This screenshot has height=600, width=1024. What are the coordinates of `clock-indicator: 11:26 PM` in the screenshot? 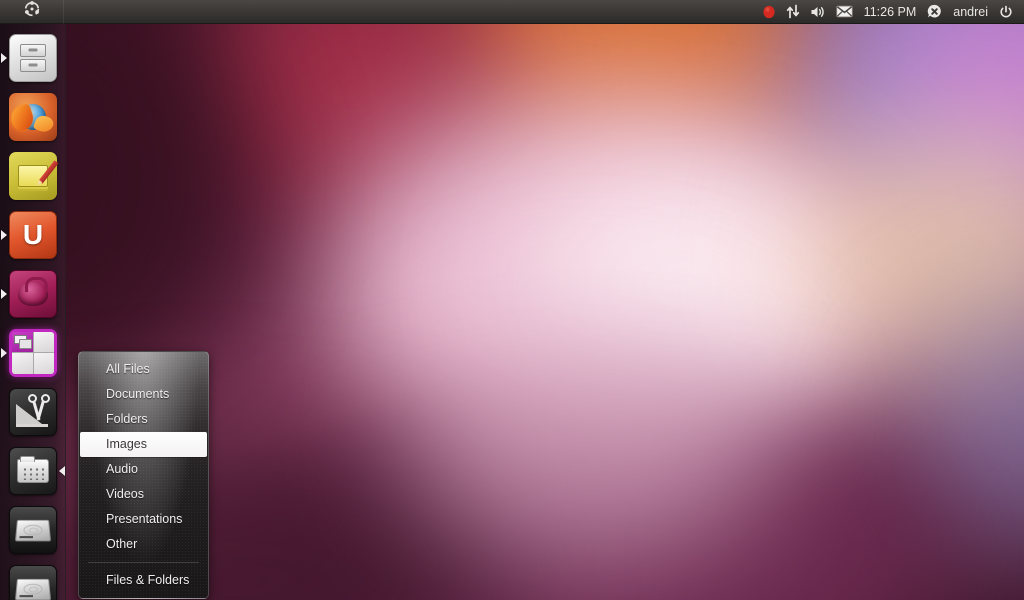 It's located at (890, 12).